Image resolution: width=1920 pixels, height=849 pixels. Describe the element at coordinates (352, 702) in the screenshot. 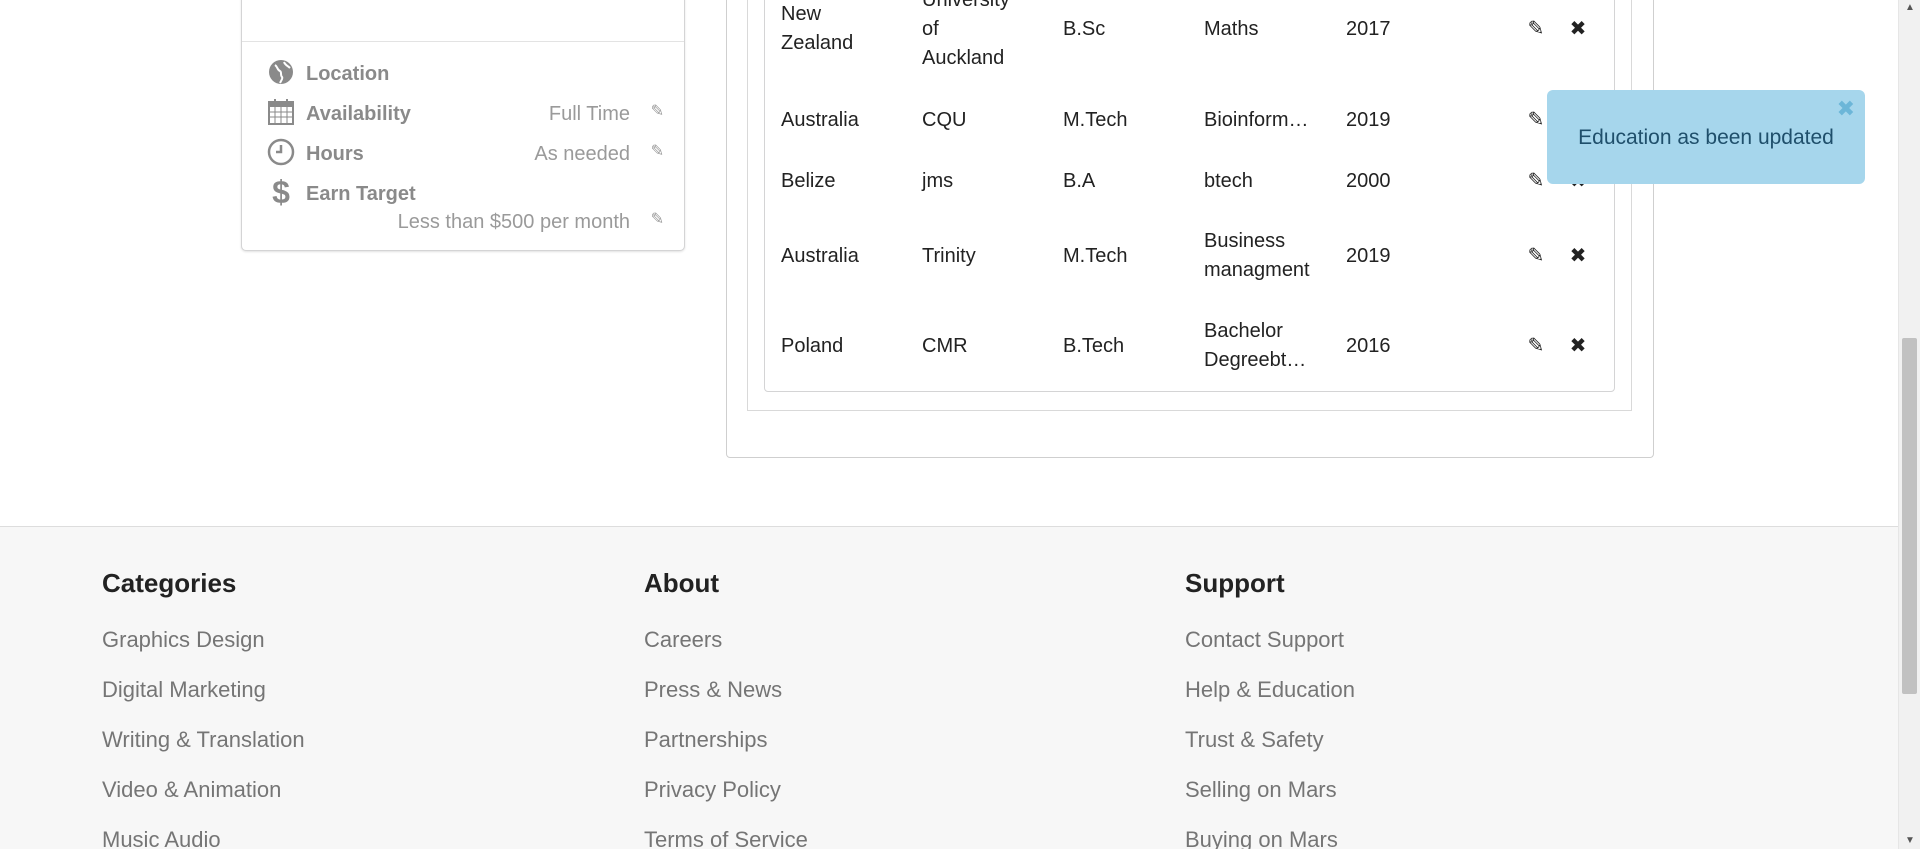

I see `footer-link: Digital Marketing` at that location.